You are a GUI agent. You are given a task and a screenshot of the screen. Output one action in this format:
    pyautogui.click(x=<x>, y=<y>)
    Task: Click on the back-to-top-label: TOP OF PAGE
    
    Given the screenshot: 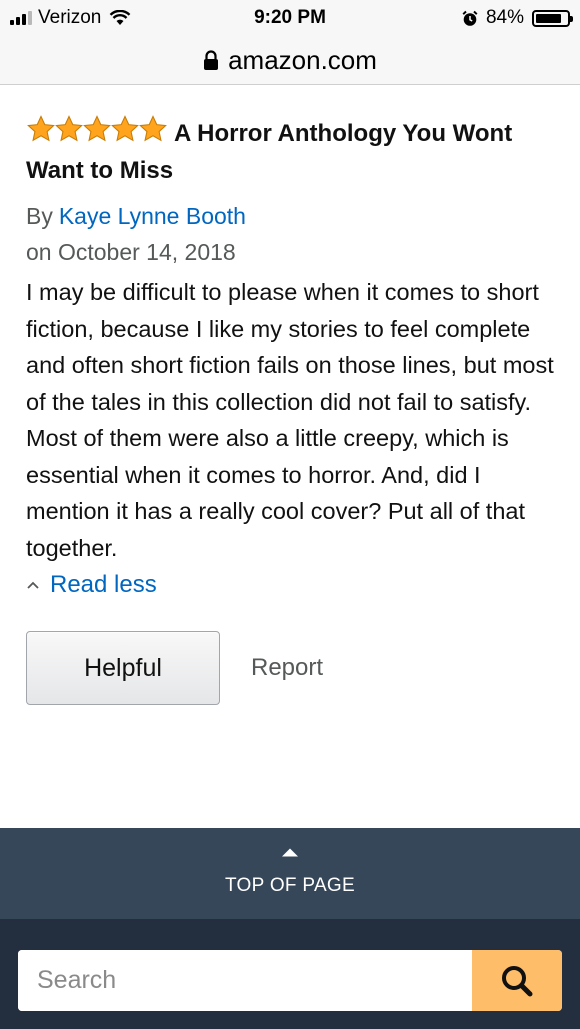 What is the action you would take?
    pyautogui.click(x=289, y=885)
    